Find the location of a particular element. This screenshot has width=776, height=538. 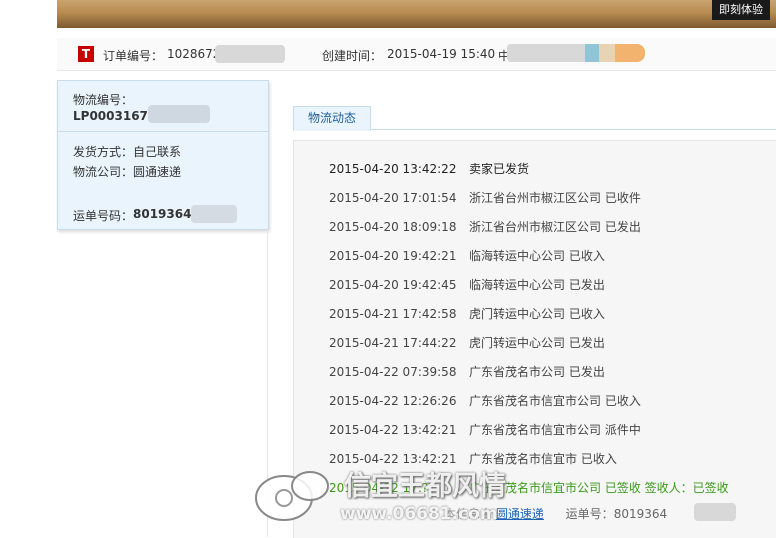

tracking-event: 虎门转运中心公司 已发出 is located at coordinates (537, 343).